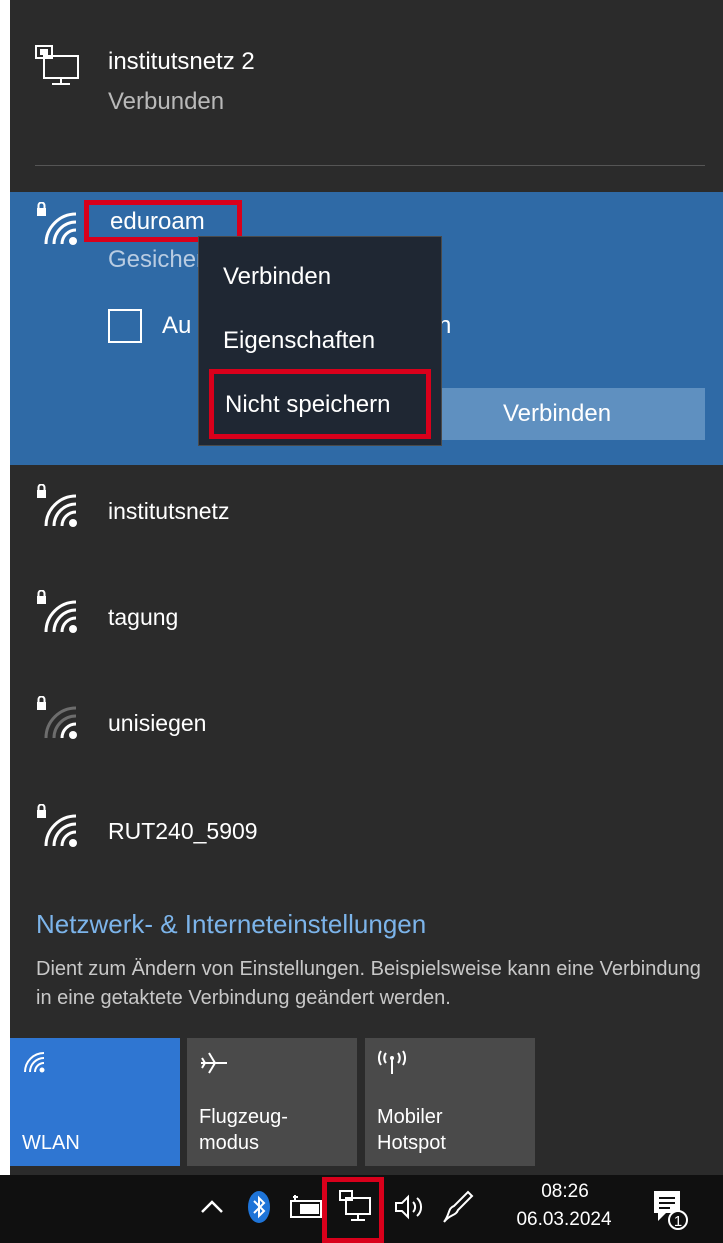 The width and height of the screenshot is (723, 1243). Describe the element at coordinates (143, 617) in the screenshot. I see `network-name: tagung` at that location.